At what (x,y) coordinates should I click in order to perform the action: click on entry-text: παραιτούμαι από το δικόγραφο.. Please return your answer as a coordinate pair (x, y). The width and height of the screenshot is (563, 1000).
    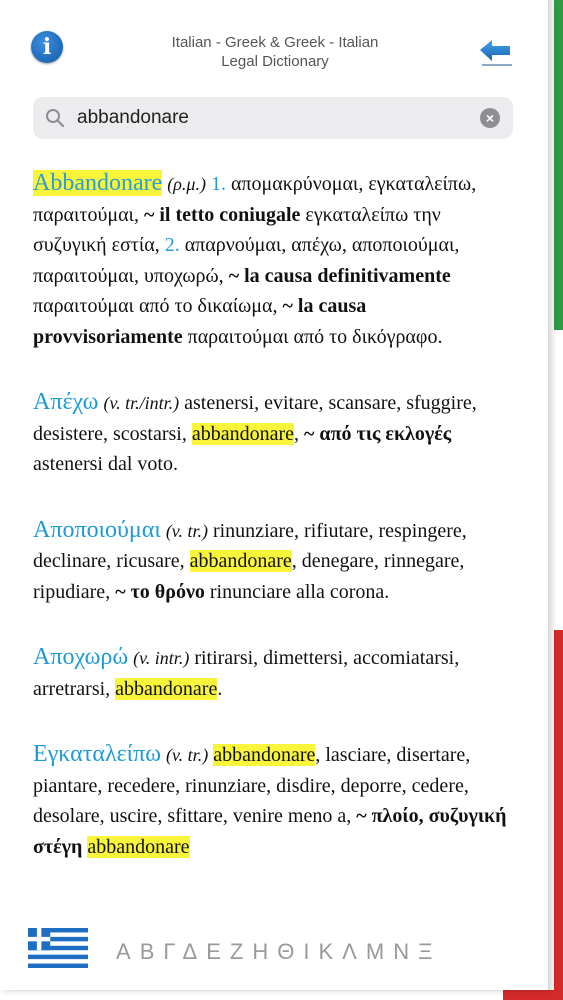
    Looking at the image, I should click on (312, 336).